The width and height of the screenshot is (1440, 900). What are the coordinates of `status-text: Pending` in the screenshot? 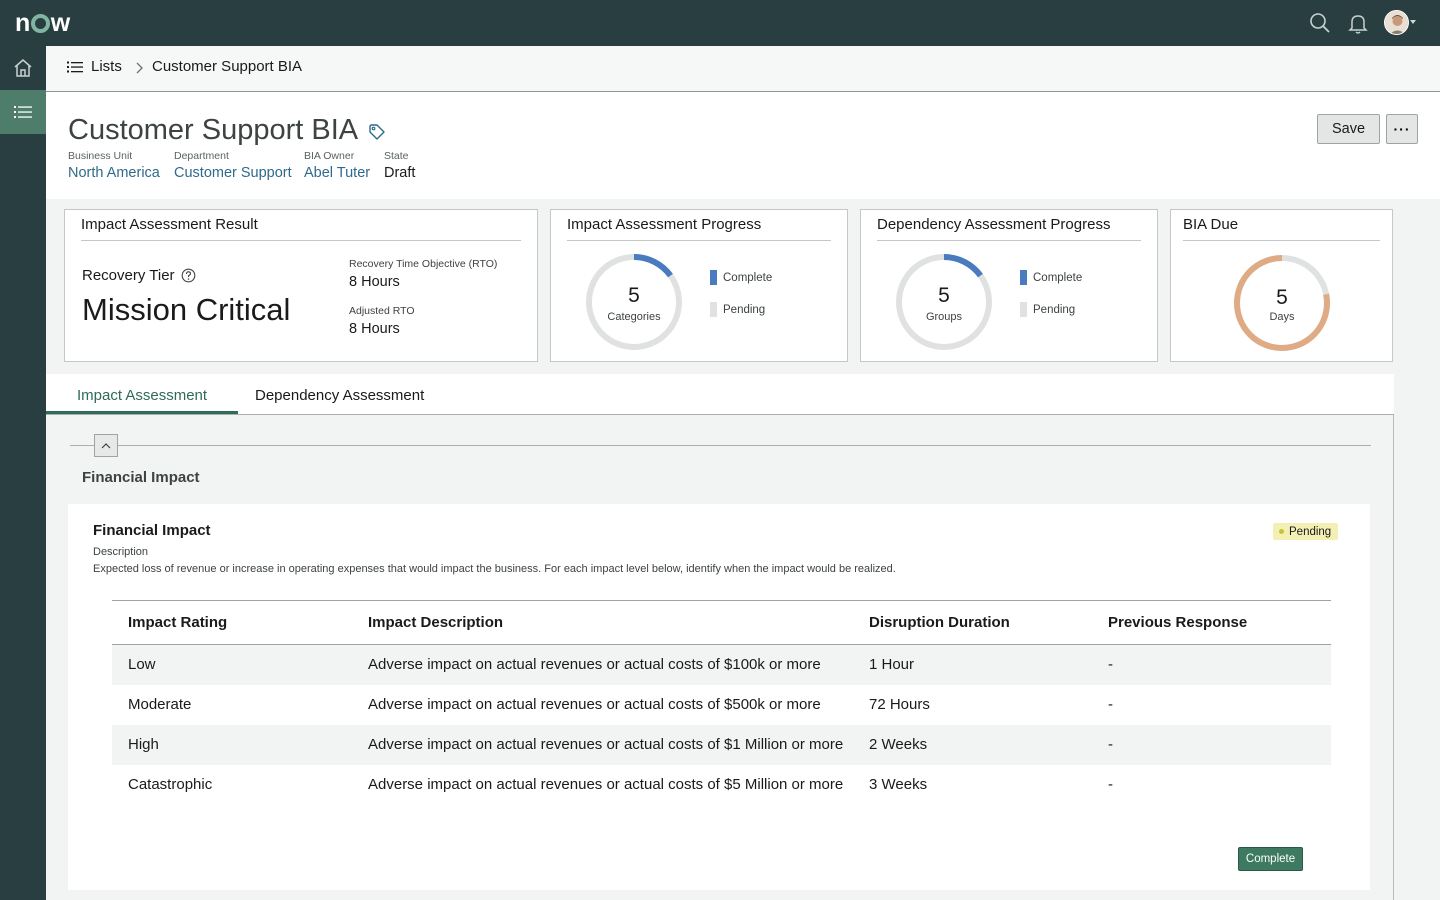 It's located at (1310, 531).